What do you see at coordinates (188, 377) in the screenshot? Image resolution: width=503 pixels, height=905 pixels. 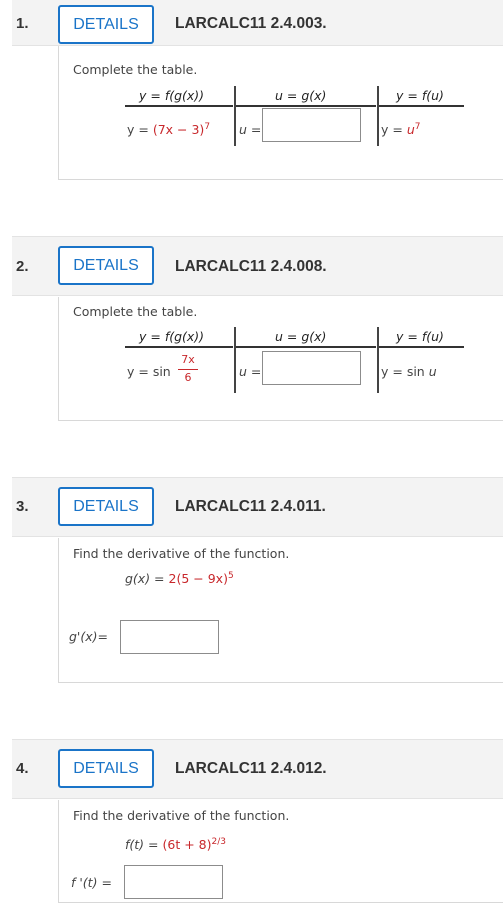 I see `fraction-denominator: 6` at bounding box center [188, 377].